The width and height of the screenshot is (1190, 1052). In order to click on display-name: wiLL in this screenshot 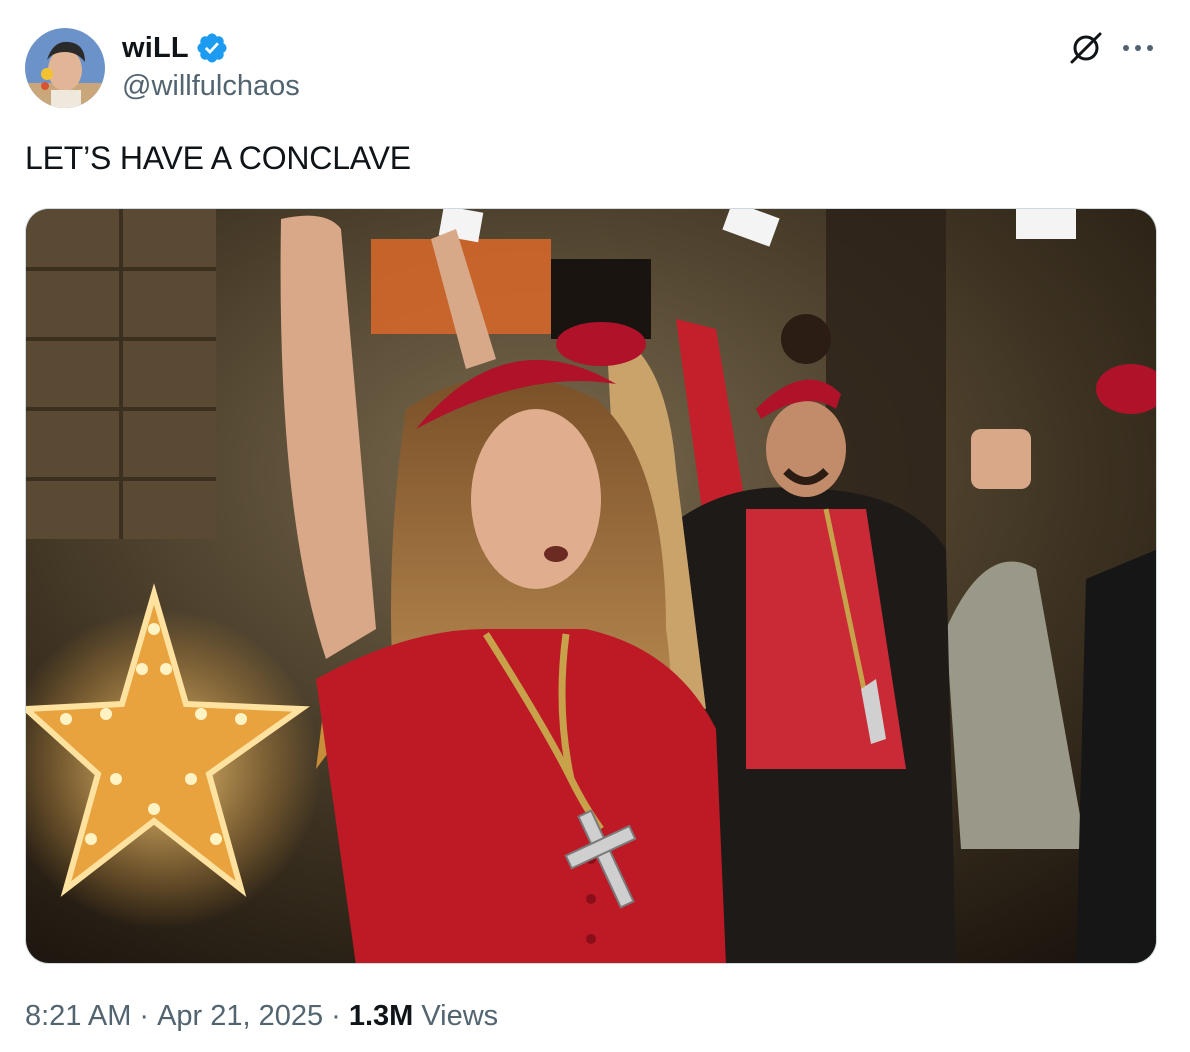, I will do `click(155, 48)`.